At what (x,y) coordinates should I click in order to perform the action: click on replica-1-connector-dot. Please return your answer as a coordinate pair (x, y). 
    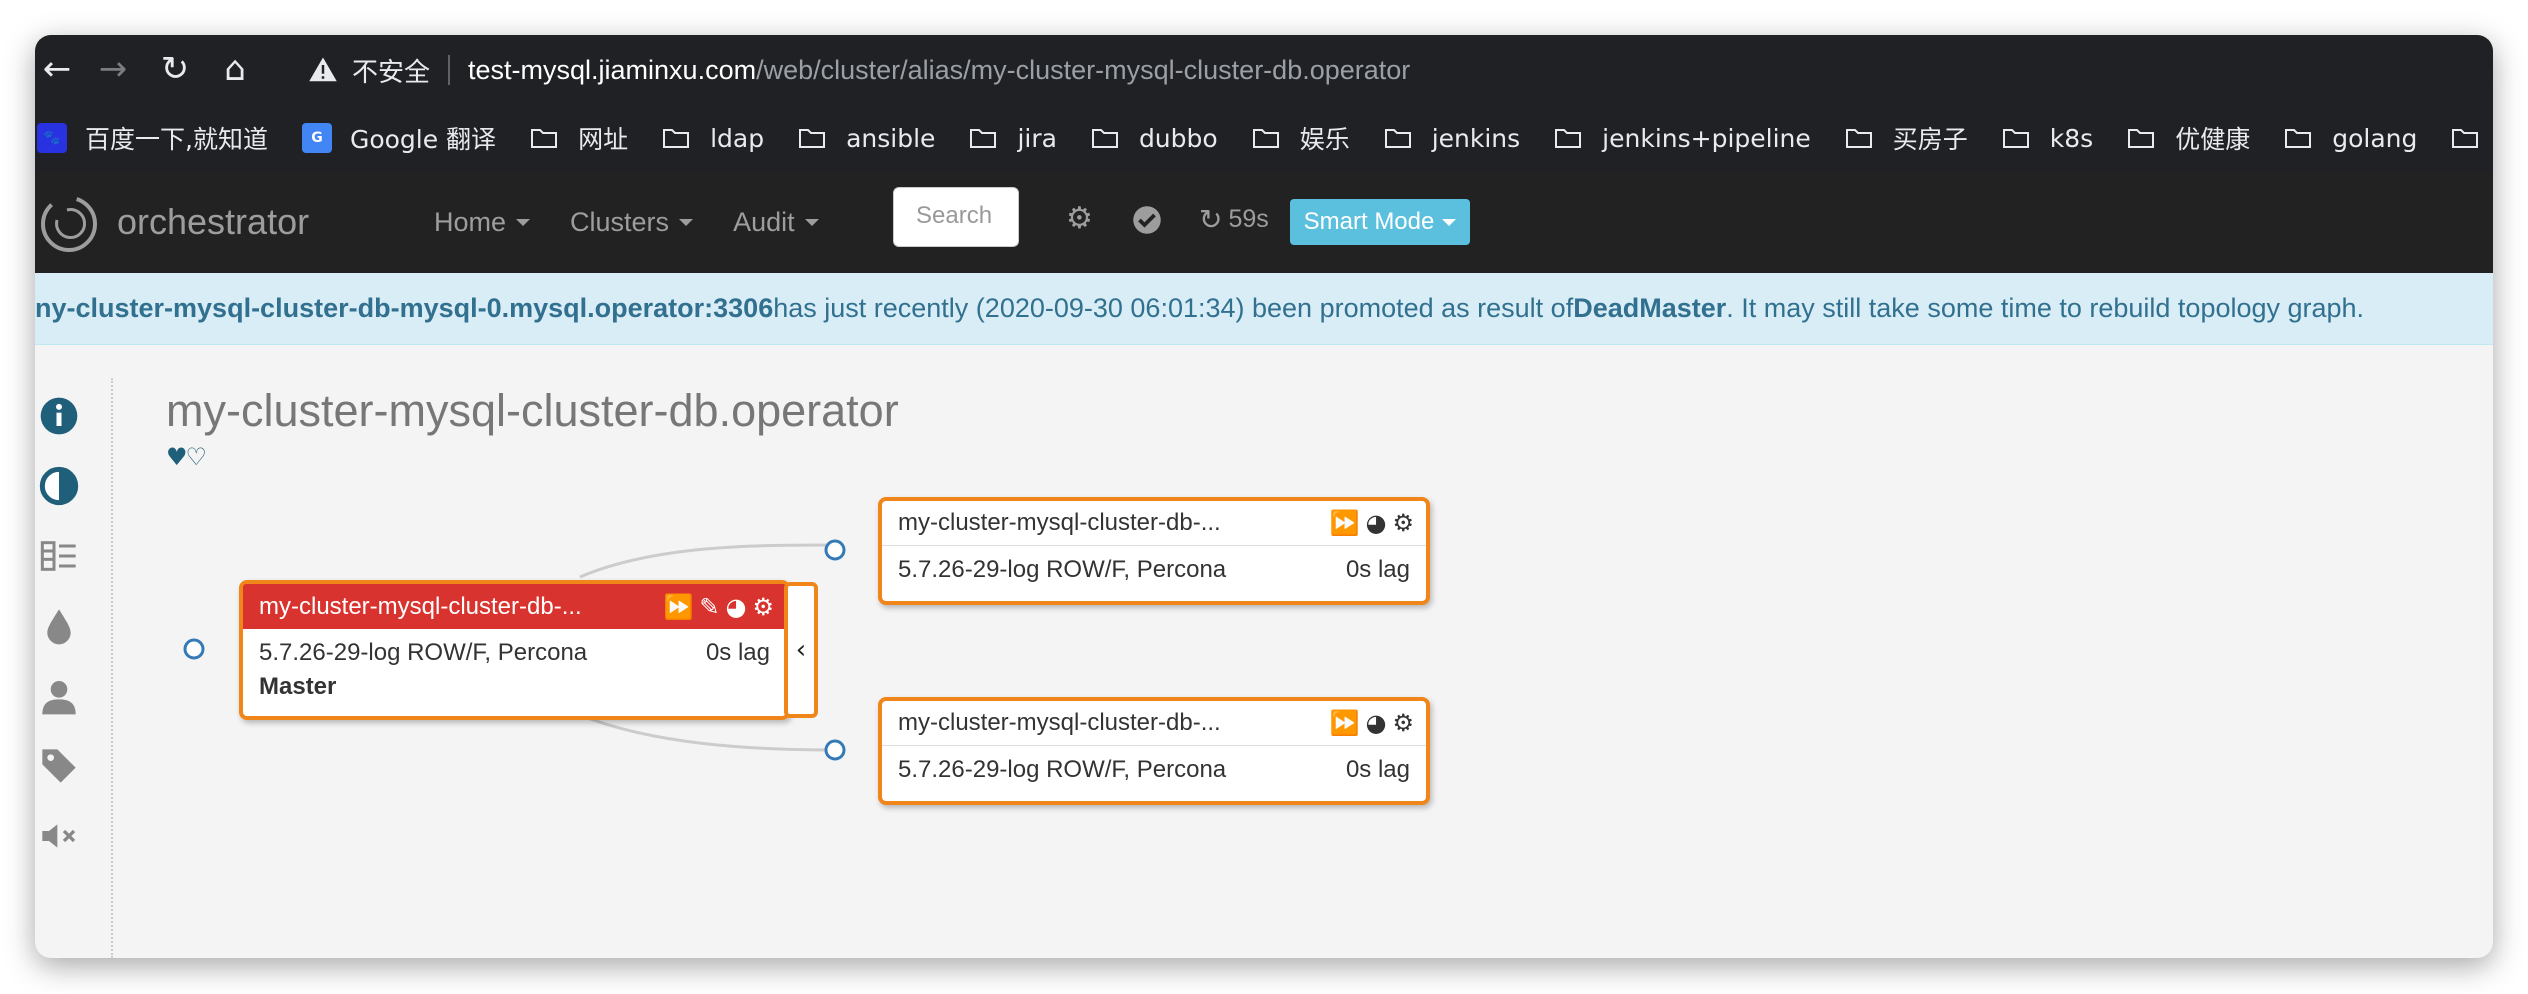
    Looking at the image, I should click on (835, 550).